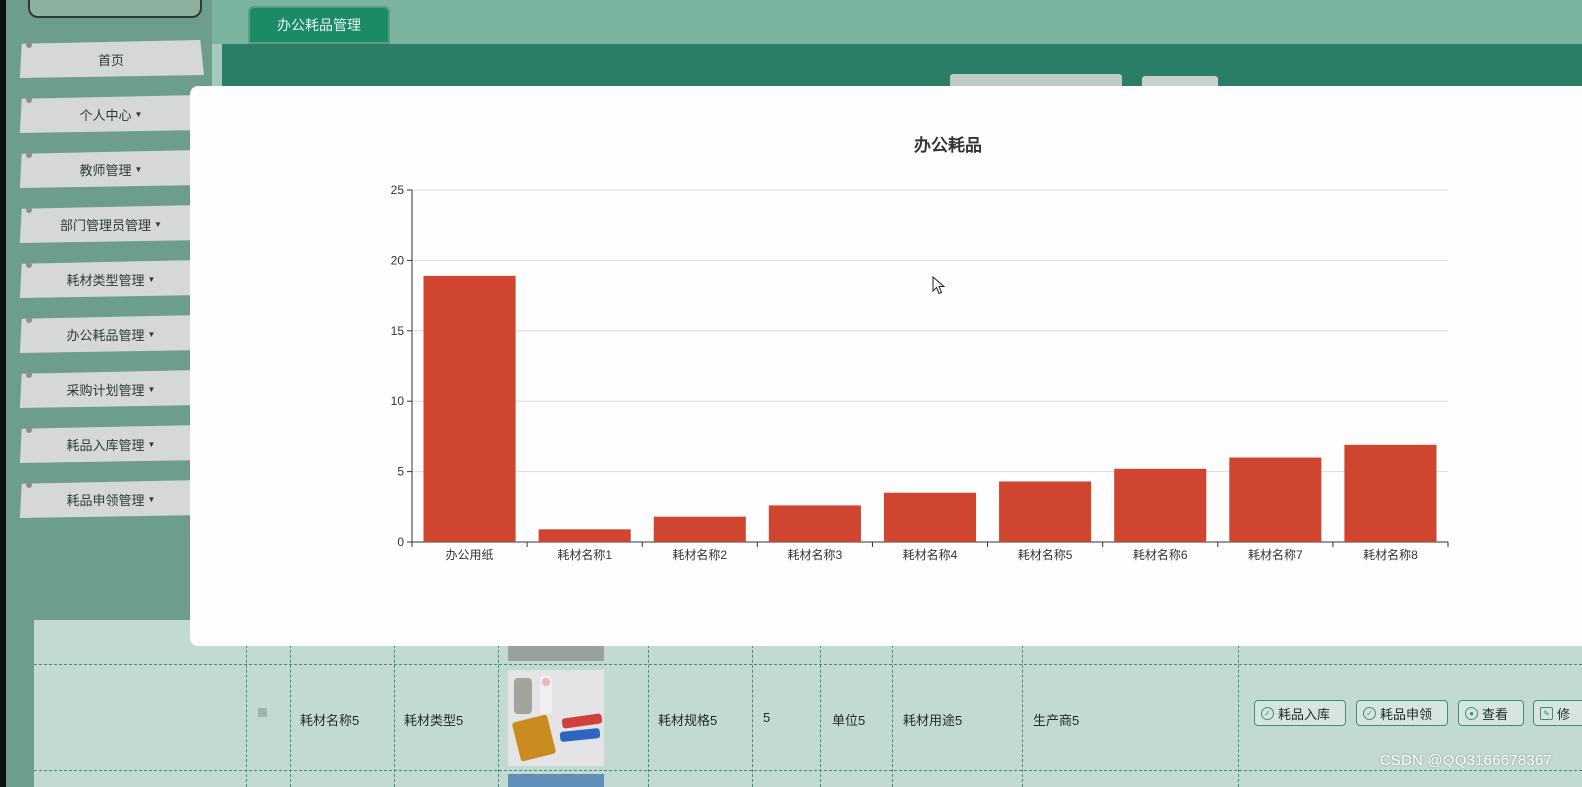  What do you see at coordinates (1275, 554) in the screenshot?
I see `x-tick-label: 耗材名称7` at bounding box center [1275, 554].